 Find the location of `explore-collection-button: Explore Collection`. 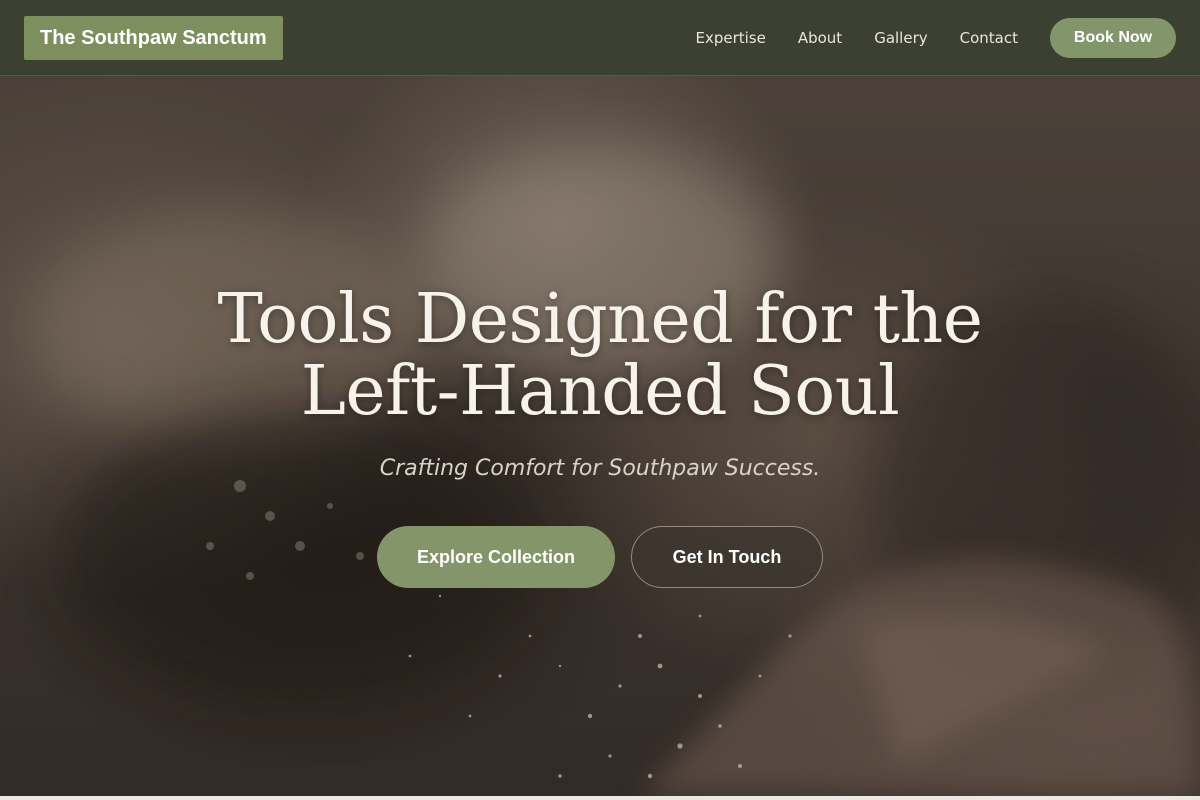

explore-collection-button: Explore Collection is located at coordinates (496, 557).